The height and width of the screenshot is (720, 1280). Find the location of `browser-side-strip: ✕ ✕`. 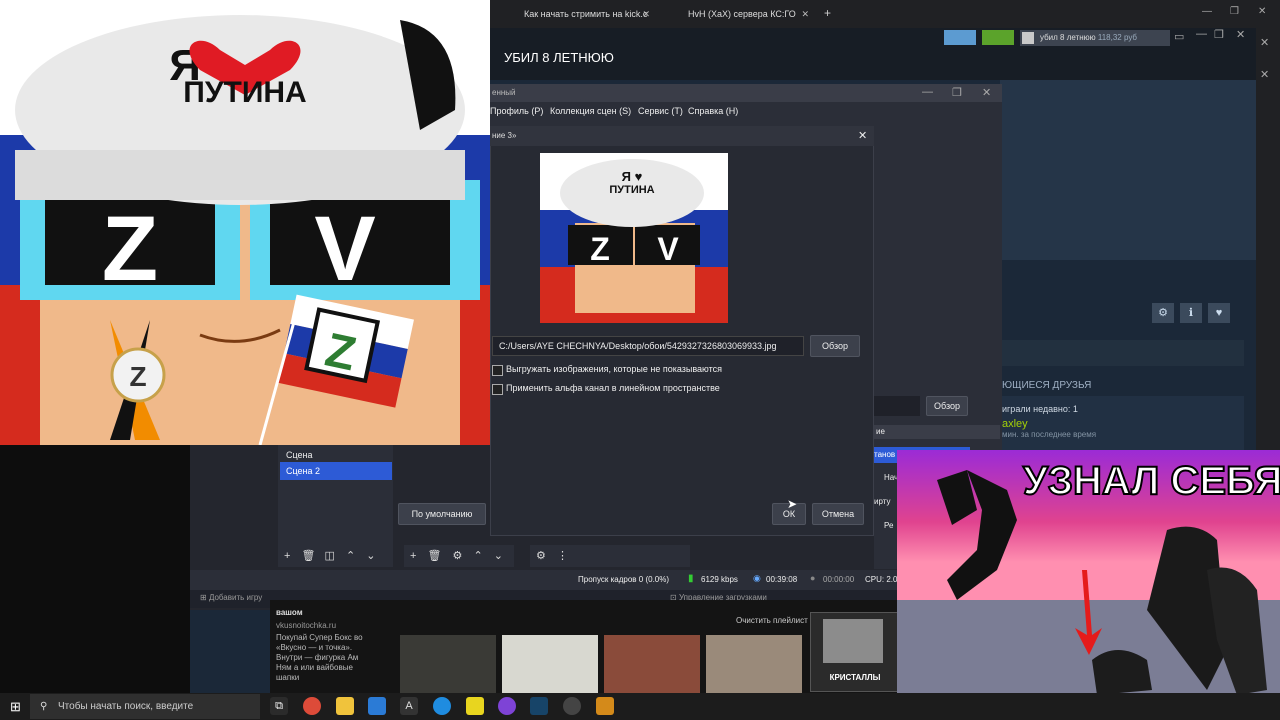

browser-side-strip: ✕ ✕ is located at coordinates (1268, 239).